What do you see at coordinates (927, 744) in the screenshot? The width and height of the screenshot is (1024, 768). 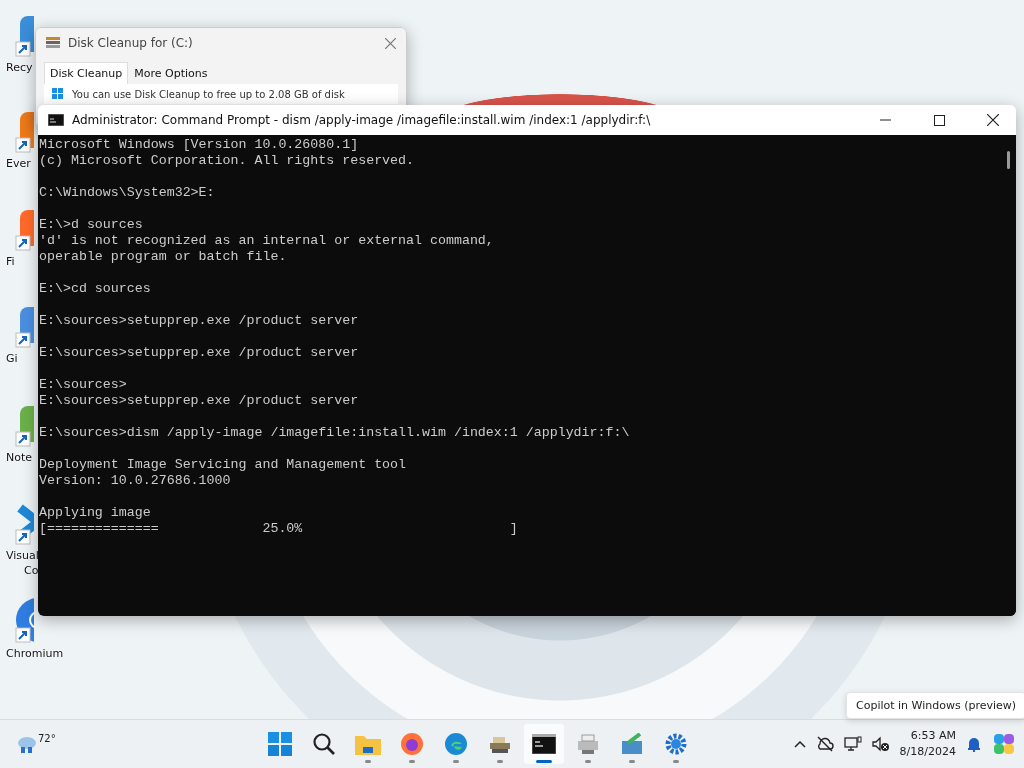 I see `clock: 6:53 AM 8/18/2024` at bounding box center [927, 744].